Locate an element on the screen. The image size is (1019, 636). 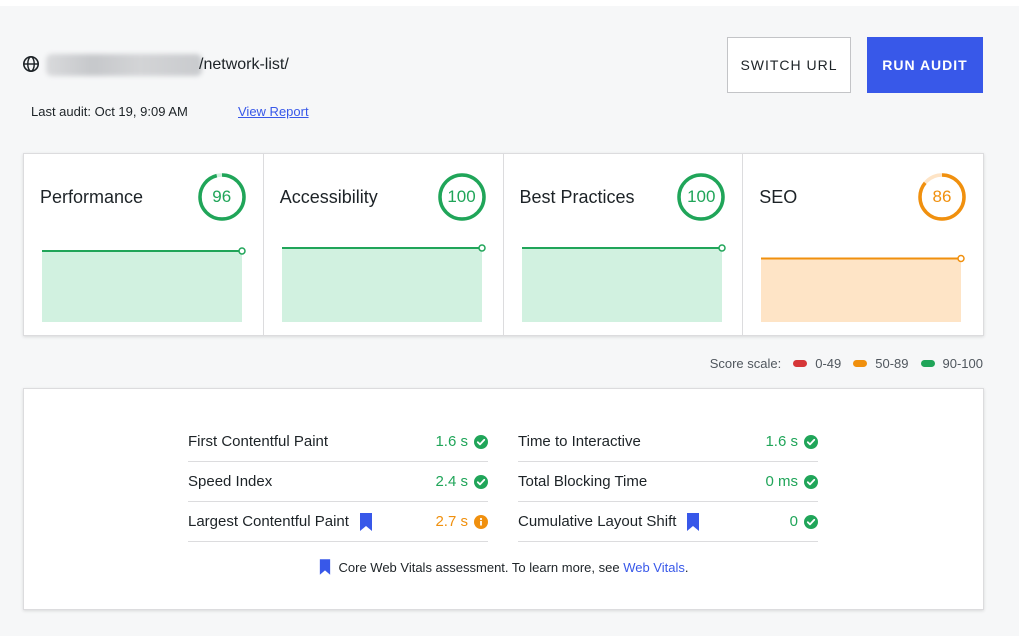
url-path: /network-list/ is located at coordinates (244, 64).